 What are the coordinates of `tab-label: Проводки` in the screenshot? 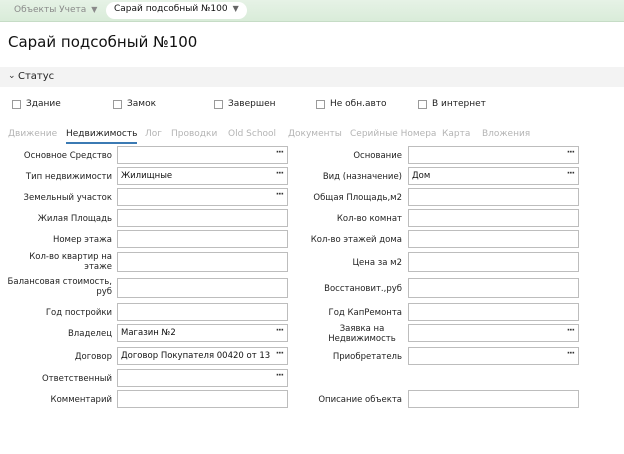 It's located at (194, 134).